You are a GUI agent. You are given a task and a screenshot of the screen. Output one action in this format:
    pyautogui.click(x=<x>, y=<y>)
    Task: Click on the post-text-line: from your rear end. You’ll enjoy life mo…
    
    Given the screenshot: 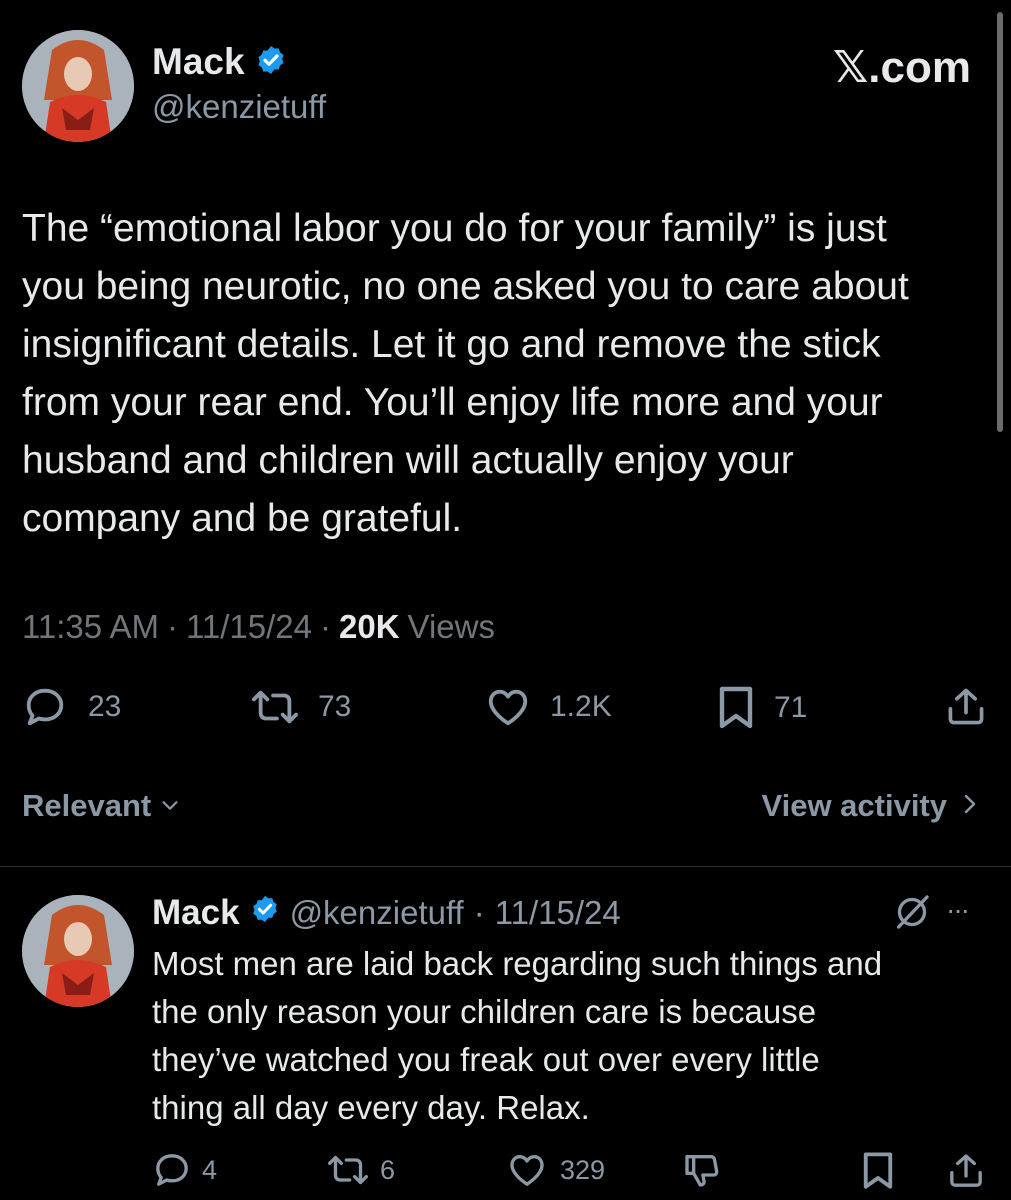 What is the action you would take?
    pyautogui.click(x=452, y=402)
    